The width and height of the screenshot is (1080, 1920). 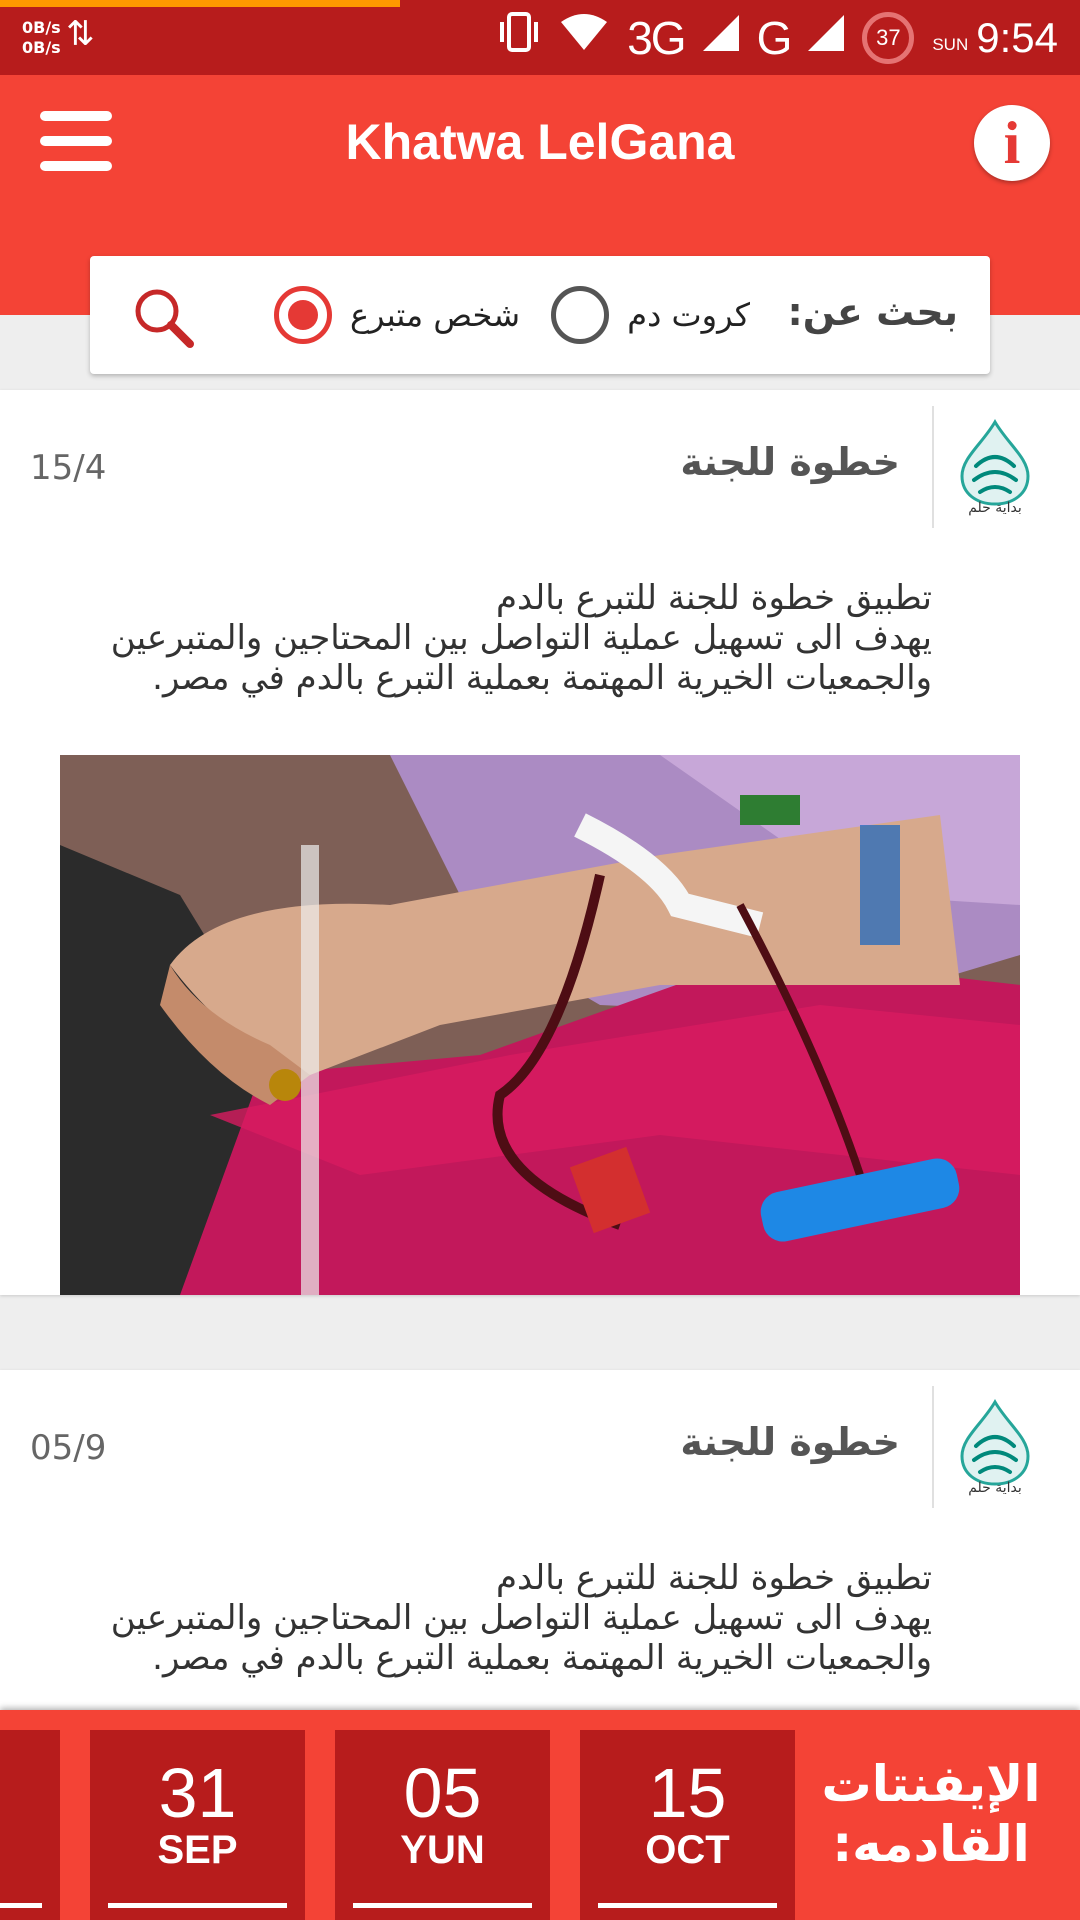 I want to click on status-bar: 0B/s 0B/s ⇅ 3G G 37 SUN 9:54, so click(x=540, y=37).